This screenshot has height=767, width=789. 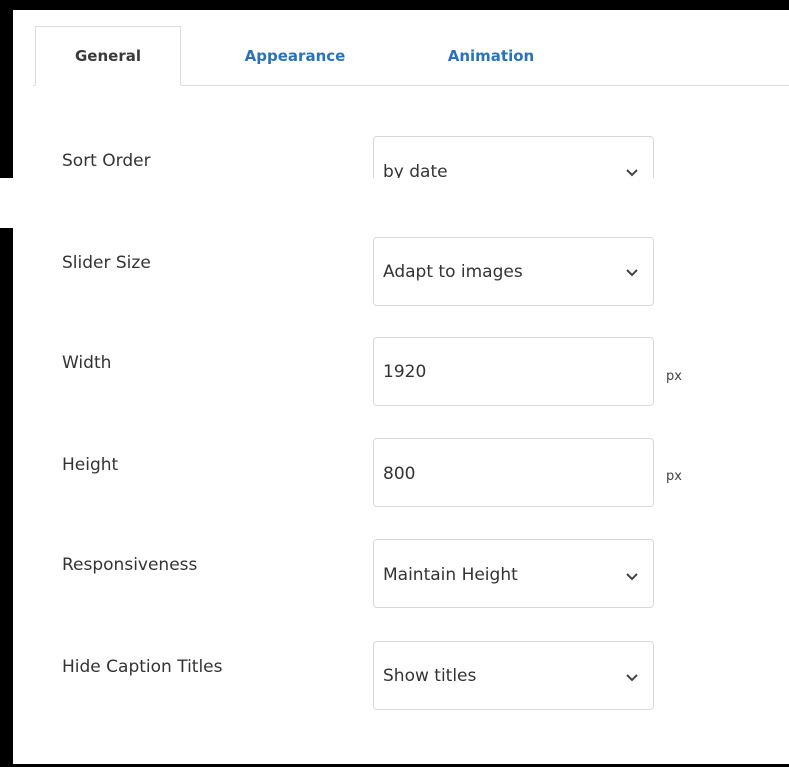 What do you see at coordinates (106, 161) in the screenshot?
I see `sort-order-label: Sort Order` at bounding box center [106, 161].